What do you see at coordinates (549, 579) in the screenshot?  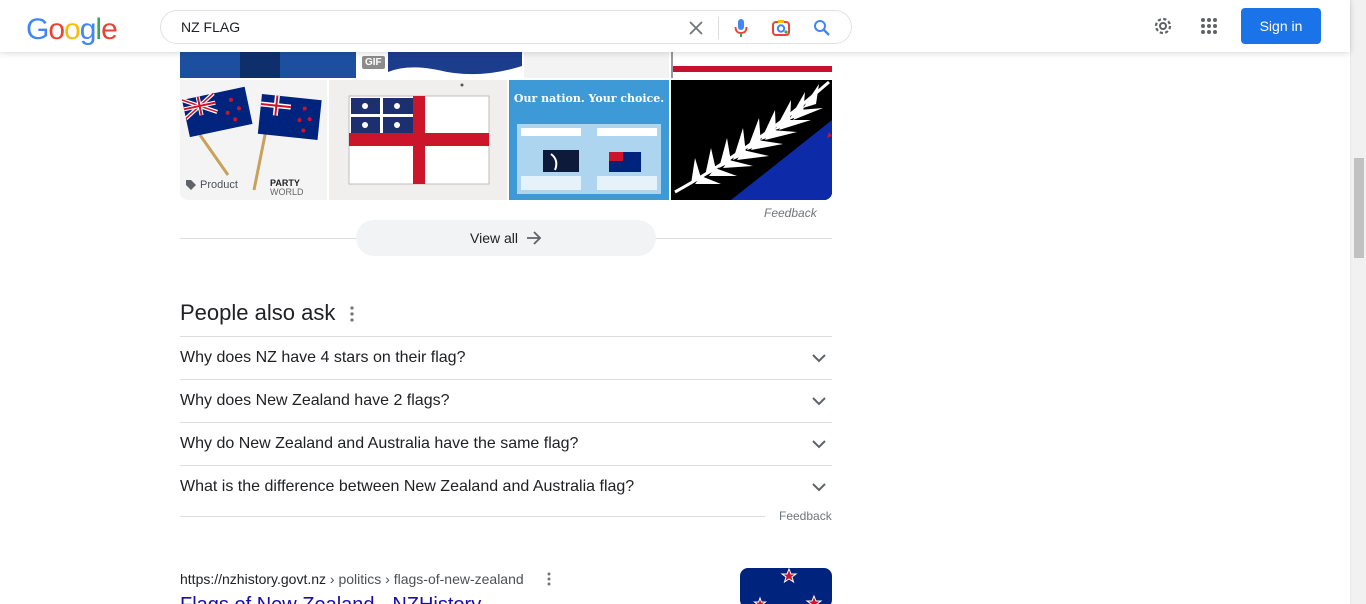 I see `result-more-options-icon` at bounding box center [549, 579].